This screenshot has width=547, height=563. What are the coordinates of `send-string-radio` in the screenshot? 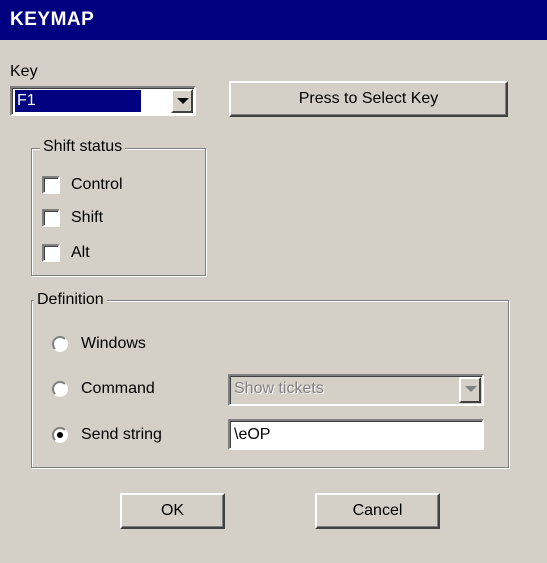 It's located at (60, 435).